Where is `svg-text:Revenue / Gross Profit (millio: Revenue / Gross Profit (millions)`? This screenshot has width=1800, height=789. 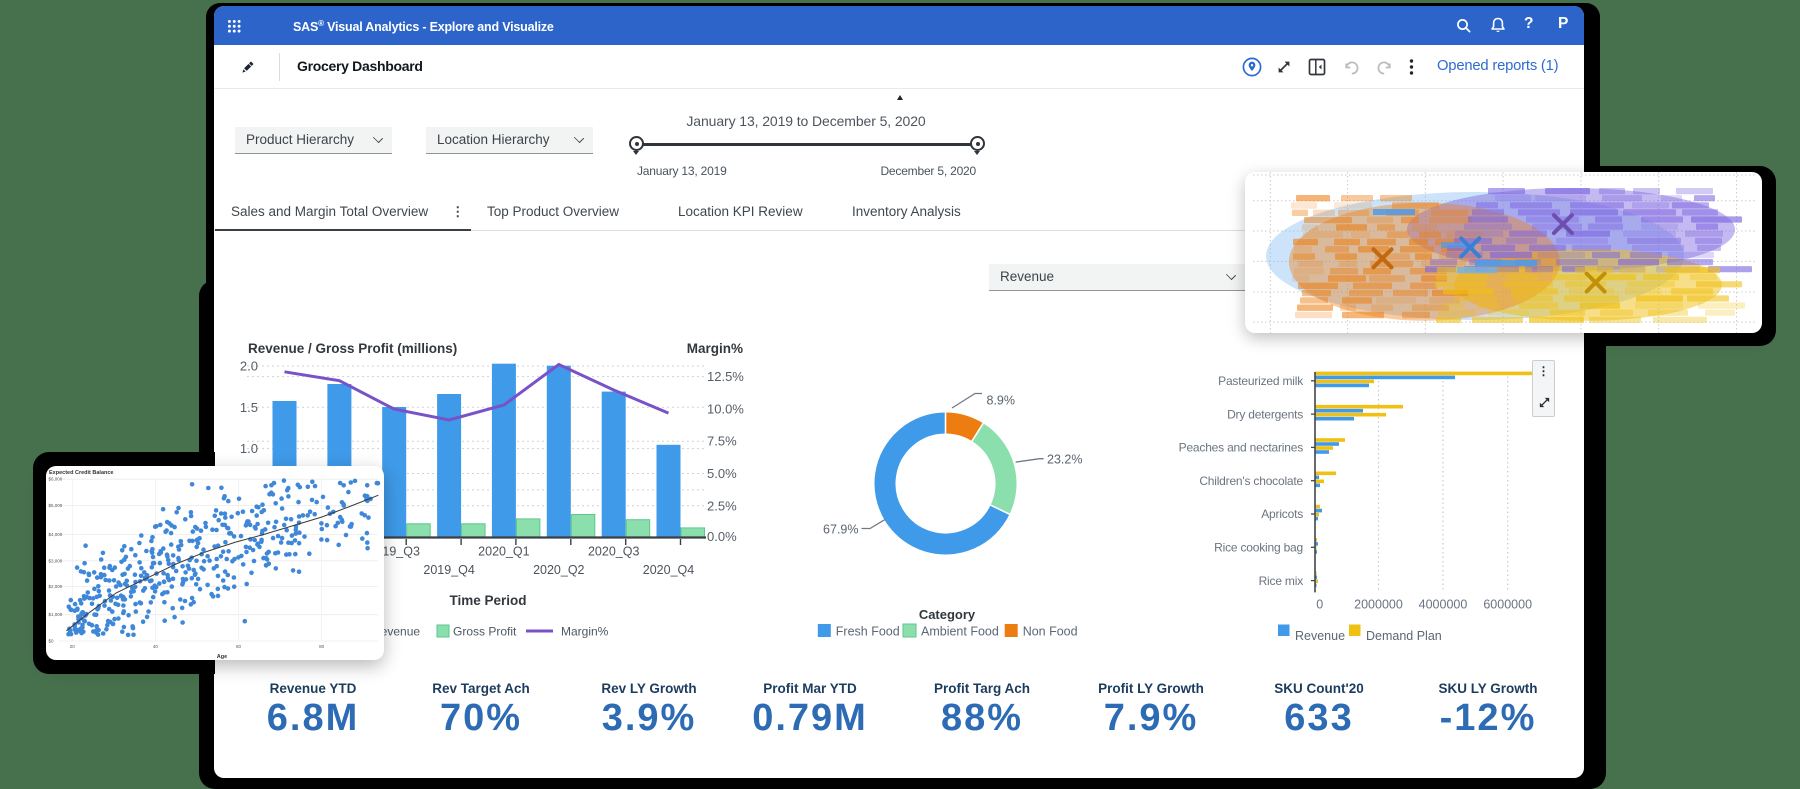
svg-text:Revenue / Gross Profit (millio: Revenue / Gross Profit (millions) is located at coordinates (352, 348).